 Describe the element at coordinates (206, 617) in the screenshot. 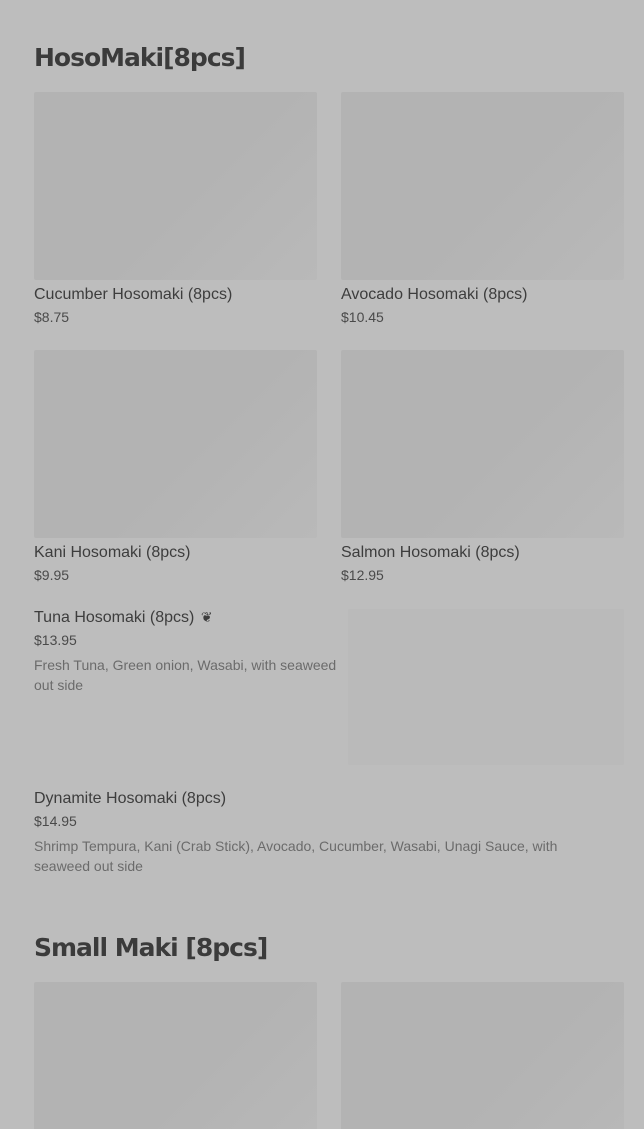

I see `vegetarian-leaf-icon: ❦` at that location.